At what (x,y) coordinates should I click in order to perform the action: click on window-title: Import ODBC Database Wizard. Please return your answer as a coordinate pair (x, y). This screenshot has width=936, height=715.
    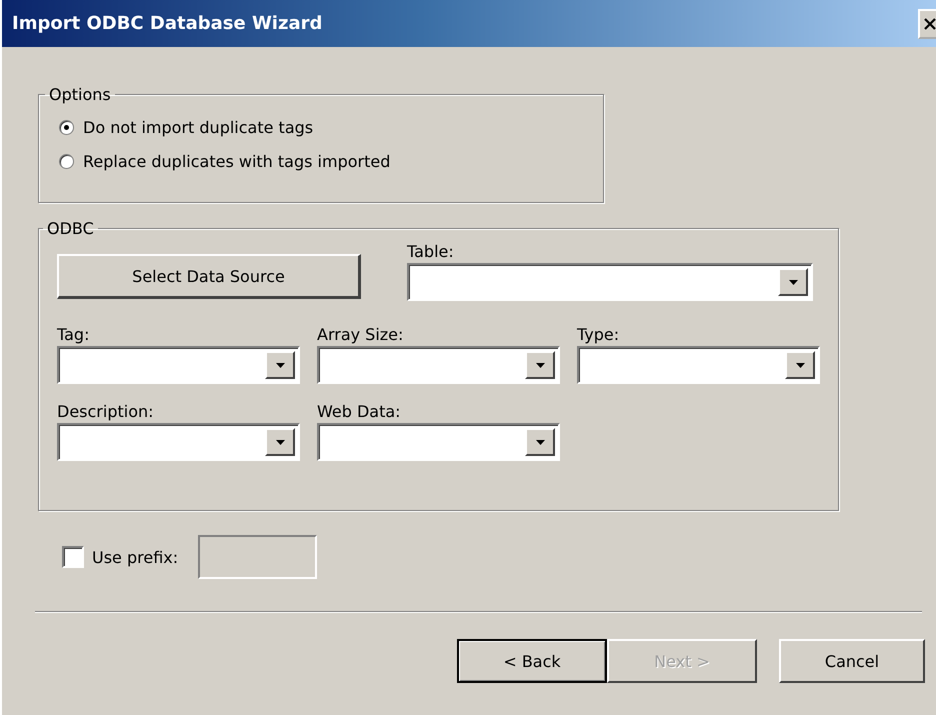
    Looking at the image, I should click on (166, 23).